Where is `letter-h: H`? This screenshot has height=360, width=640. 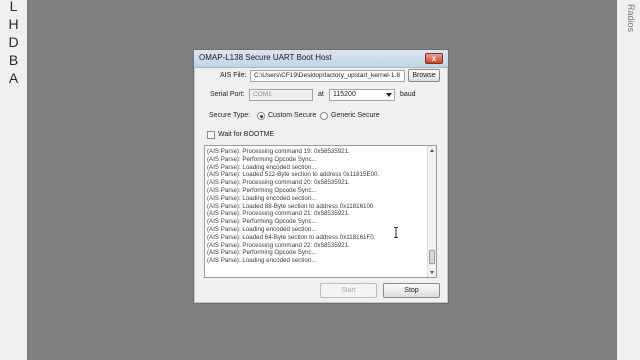
letter-h: H is located at coordinates (13, 24).